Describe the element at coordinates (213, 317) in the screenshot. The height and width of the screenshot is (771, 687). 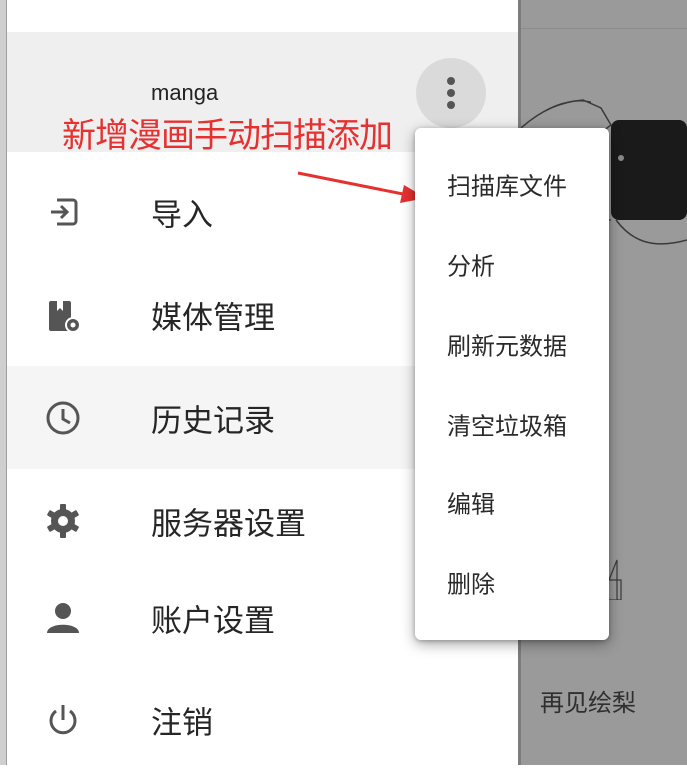
I see `nav-label-media-management: 媒体管理` at that location.